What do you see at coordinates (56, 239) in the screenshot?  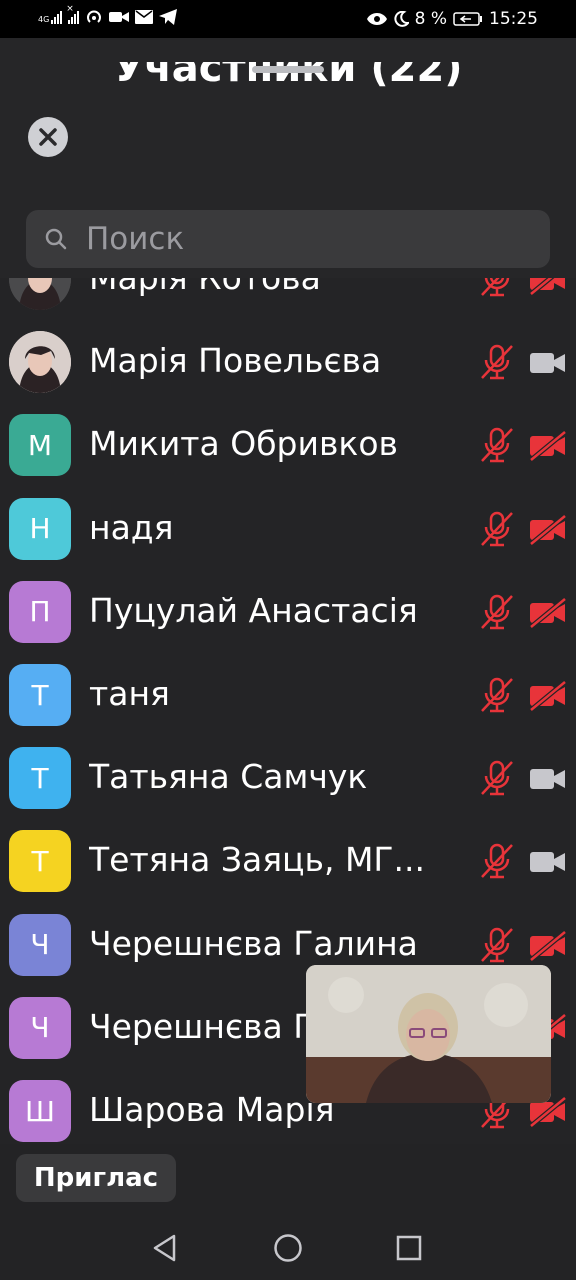 I see `search-icon` at bounding box center [56, 239].